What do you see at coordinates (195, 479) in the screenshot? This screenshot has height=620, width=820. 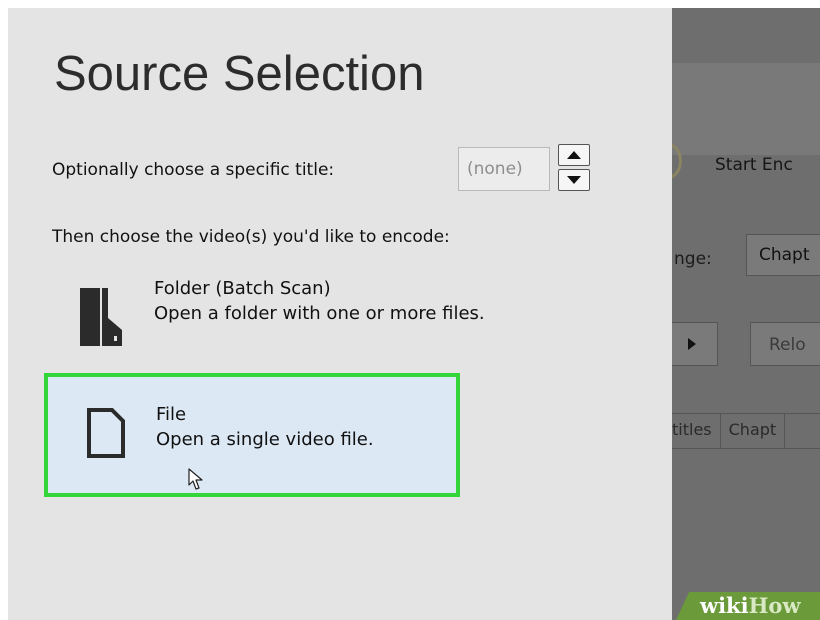 I see `mouse-cursor-icon` at bounding box center [195, 479].